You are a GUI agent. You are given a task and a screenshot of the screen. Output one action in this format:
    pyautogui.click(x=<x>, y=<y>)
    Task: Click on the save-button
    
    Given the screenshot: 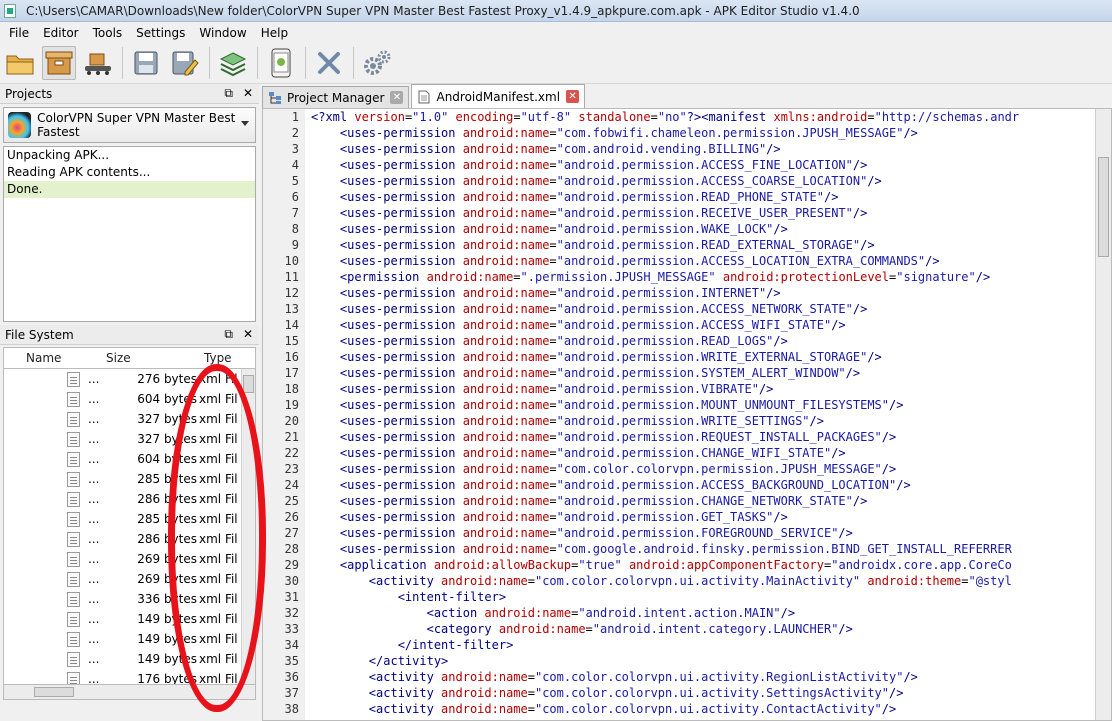 What is the action you would take?
    pyautogui.click(x=146, y=63)
    